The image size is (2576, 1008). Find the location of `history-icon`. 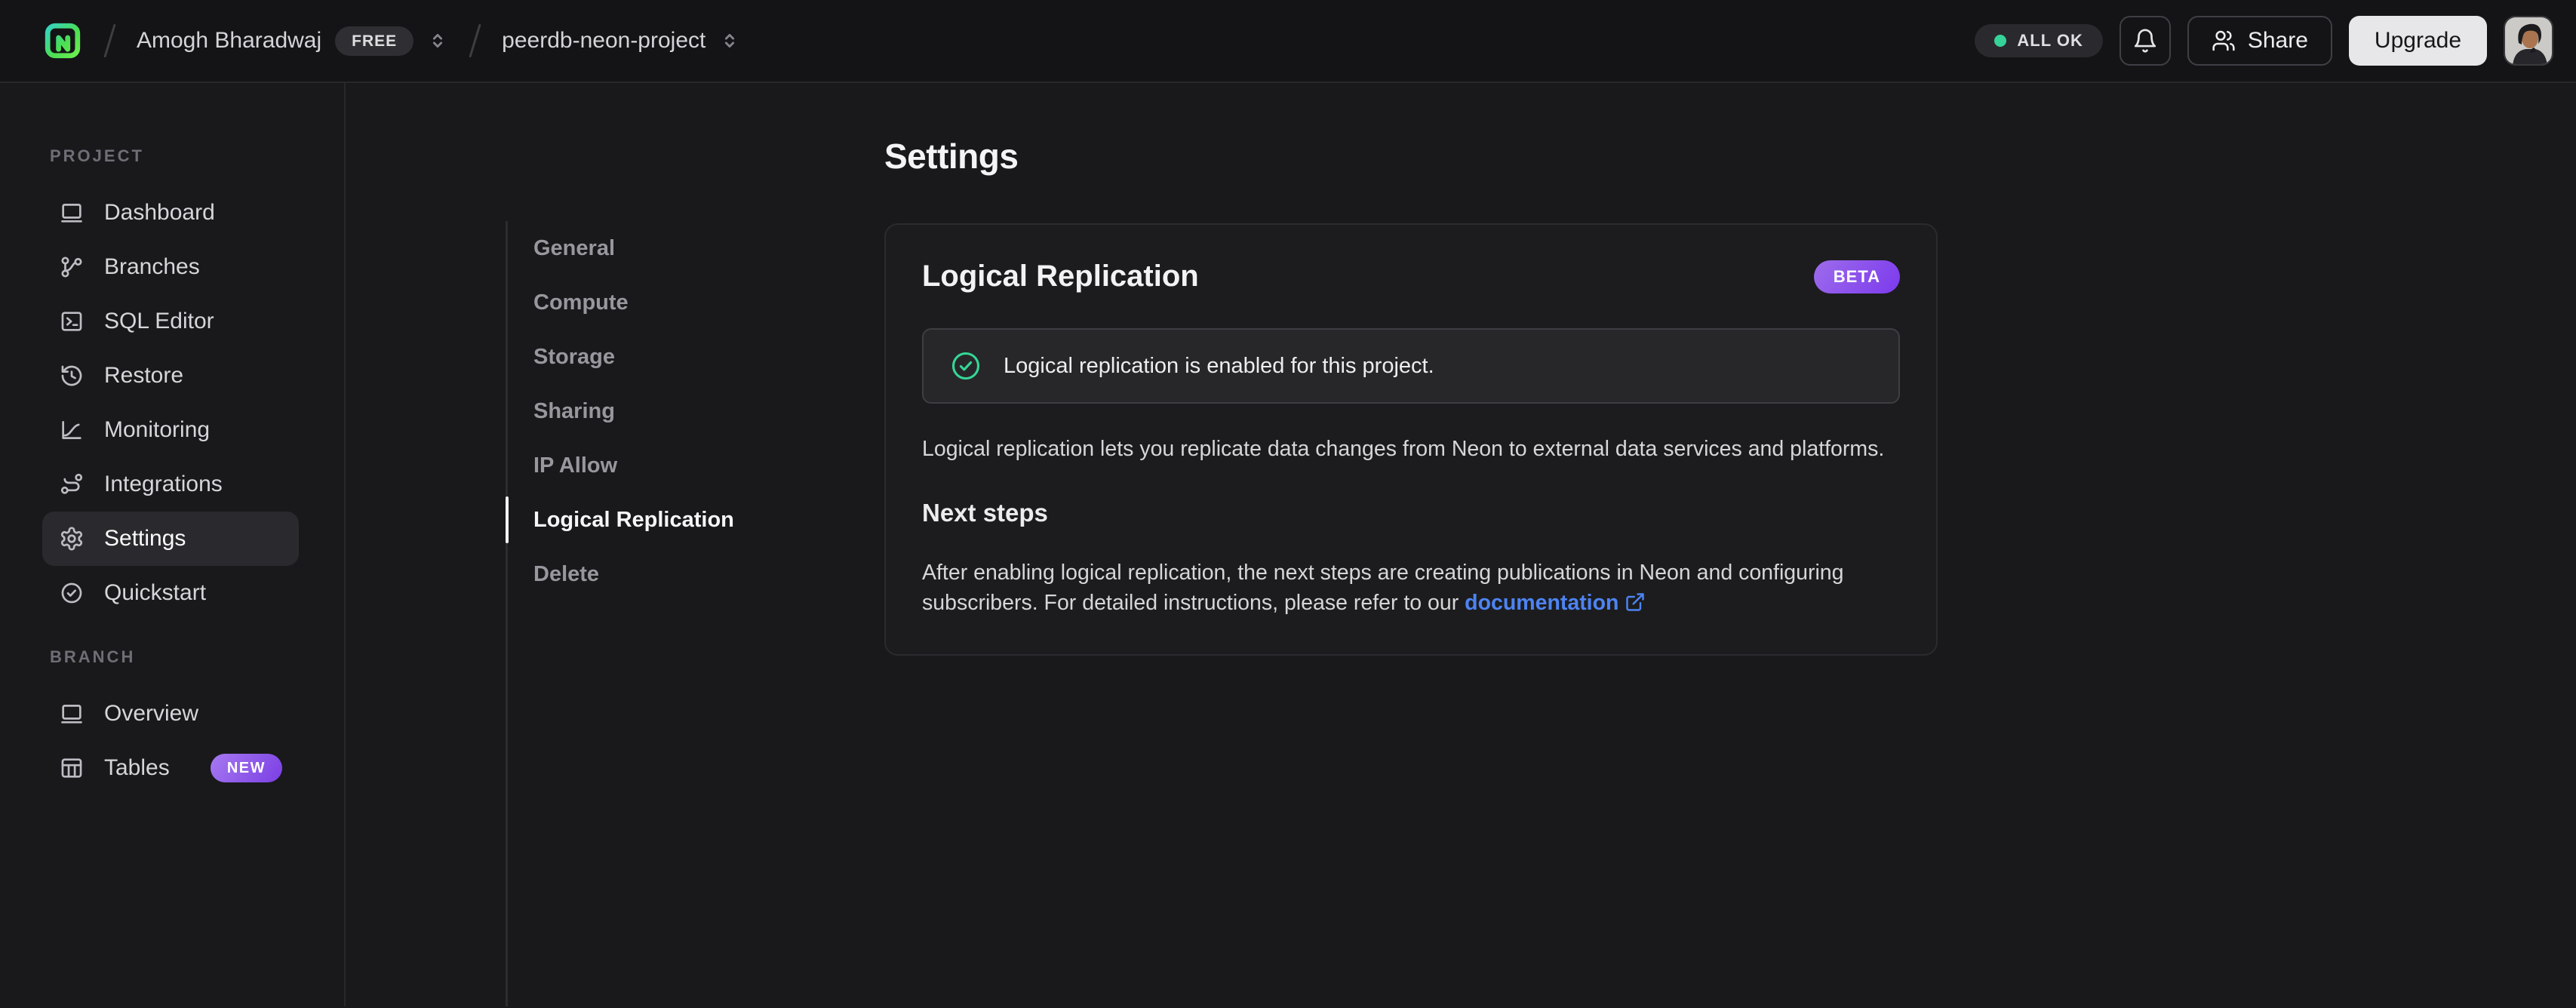

history-icon is located at coordinates (72, 376).